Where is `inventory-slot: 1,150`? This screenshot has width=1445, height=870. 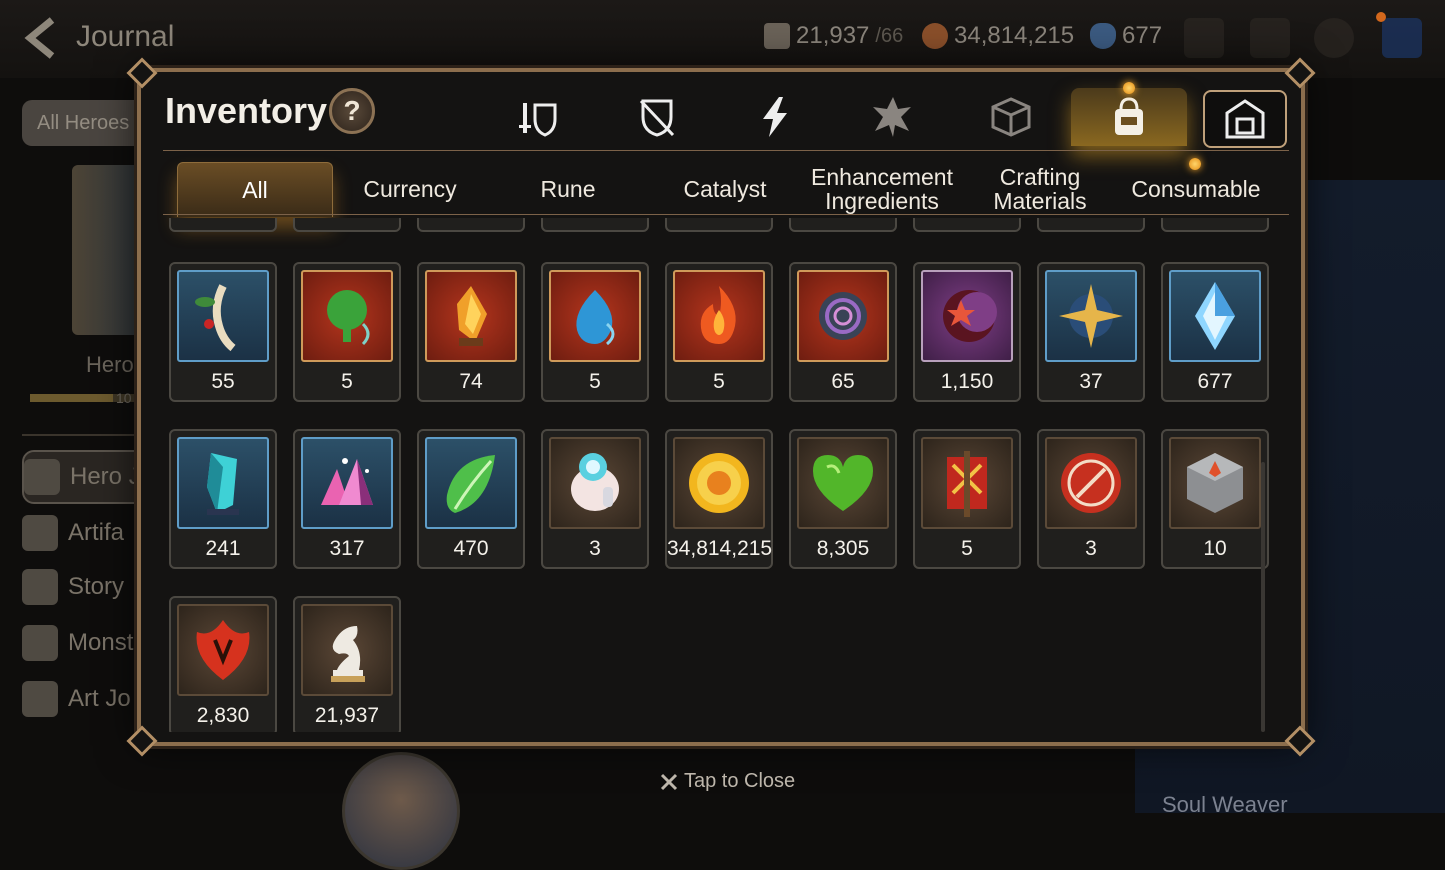
inventory-slot: 1,150 is located at coordinates (967, 332).